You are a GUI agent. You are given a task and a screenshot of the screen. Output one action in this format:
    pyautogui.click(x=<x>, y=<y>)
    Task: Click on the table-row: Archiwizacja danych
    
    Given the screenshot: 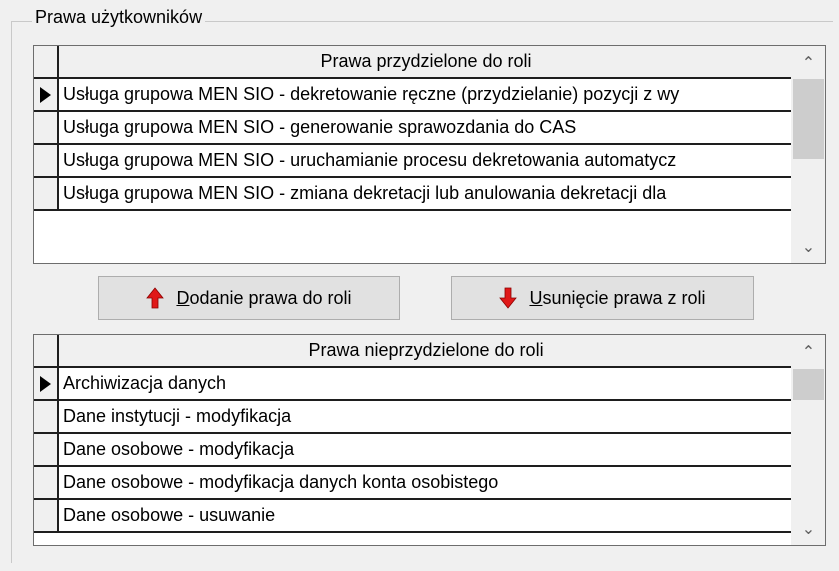 What is the action you would take?
    pyautogui.click(x=413, y=384)
    